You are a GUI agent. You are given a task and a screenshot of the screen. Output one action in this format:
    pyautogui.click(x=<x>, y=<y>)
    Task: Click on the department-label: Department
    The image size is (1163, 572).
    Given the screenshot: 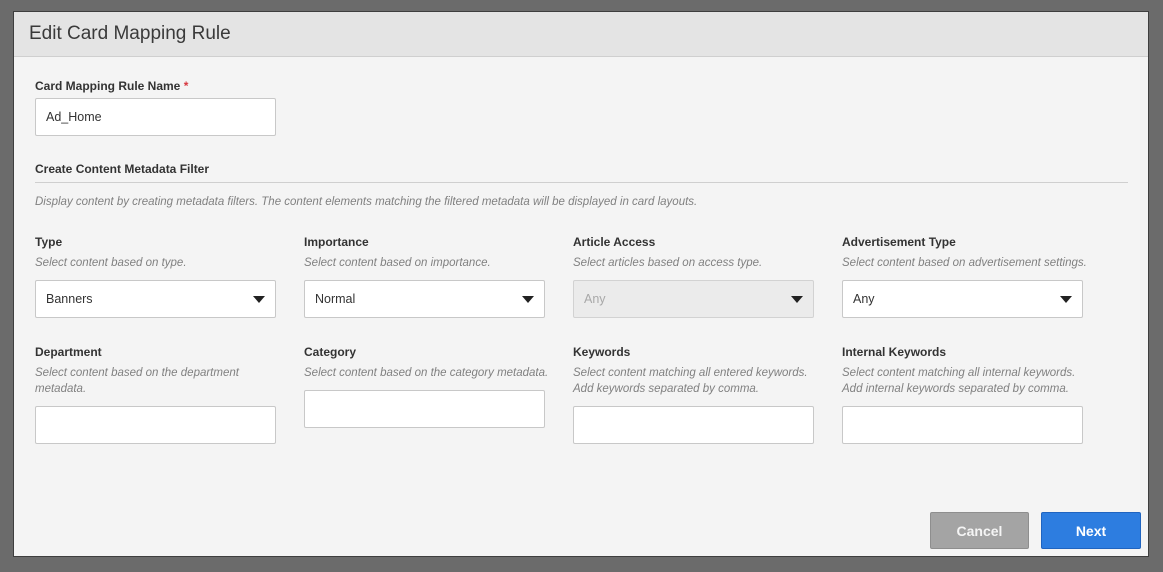 What is the action you would take?
    pyautogui.click(x=68, y=352)
    